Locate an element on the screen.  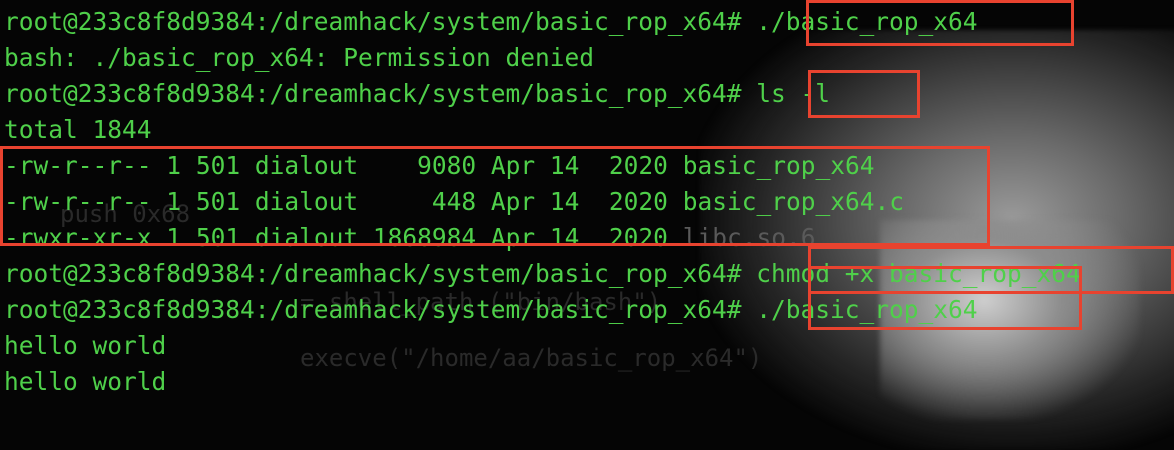
highlight-box-ls is located at coordinates (864, 94).